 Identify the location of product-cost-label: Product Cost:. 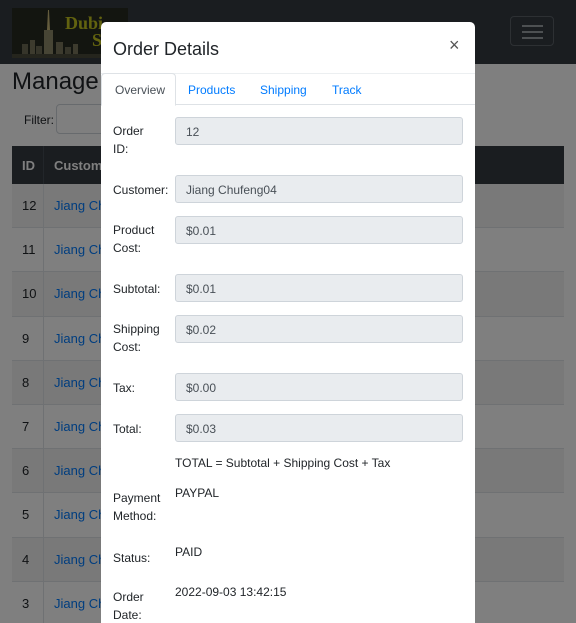
(134, 239).